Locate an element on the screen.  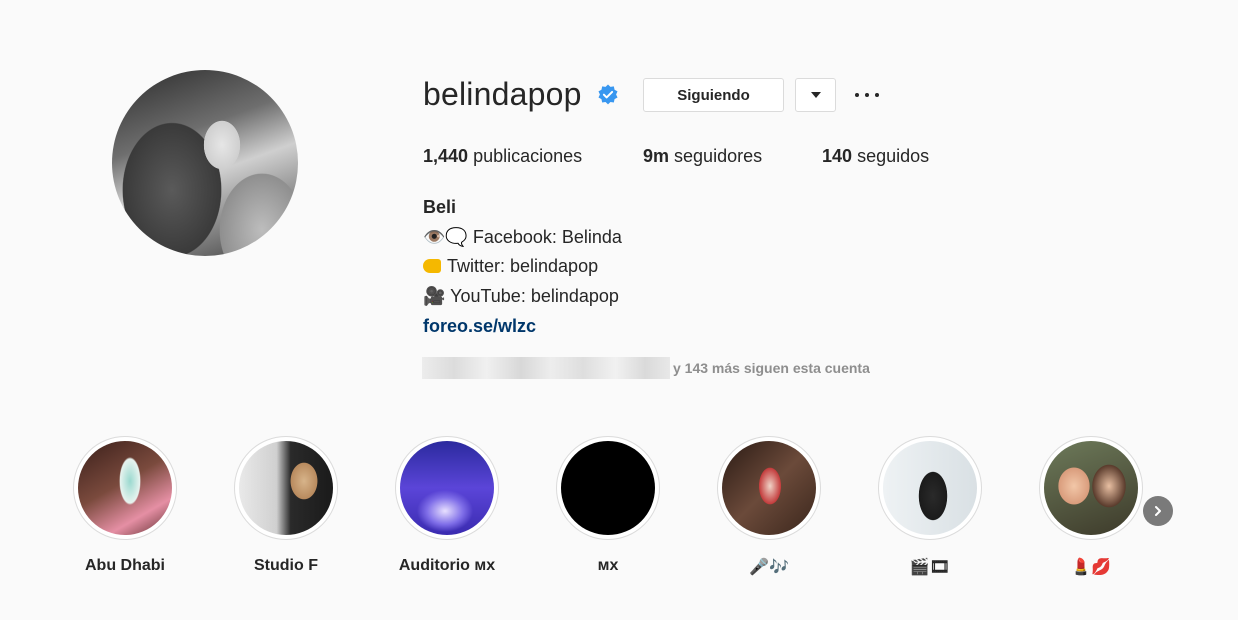
followers-count: 9m is located at coordinates (656, 156).